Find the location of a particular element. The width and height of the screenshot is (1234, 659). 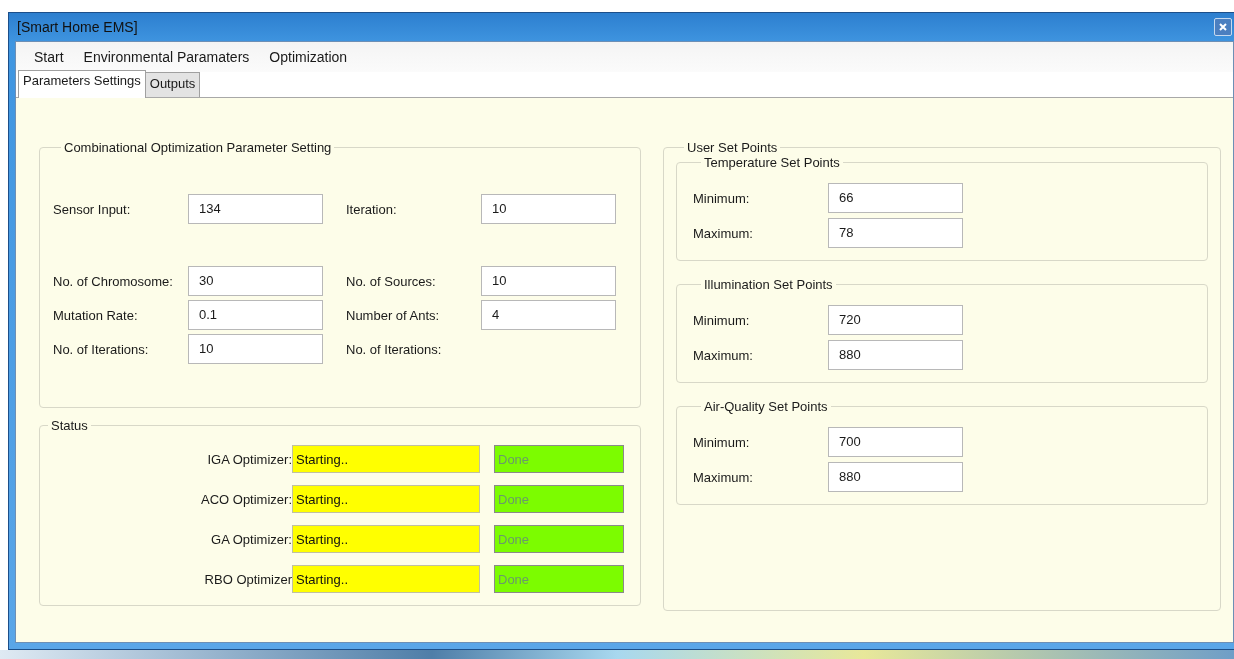

group-title: Illumination Set Points is located at coordinates (768, 284).